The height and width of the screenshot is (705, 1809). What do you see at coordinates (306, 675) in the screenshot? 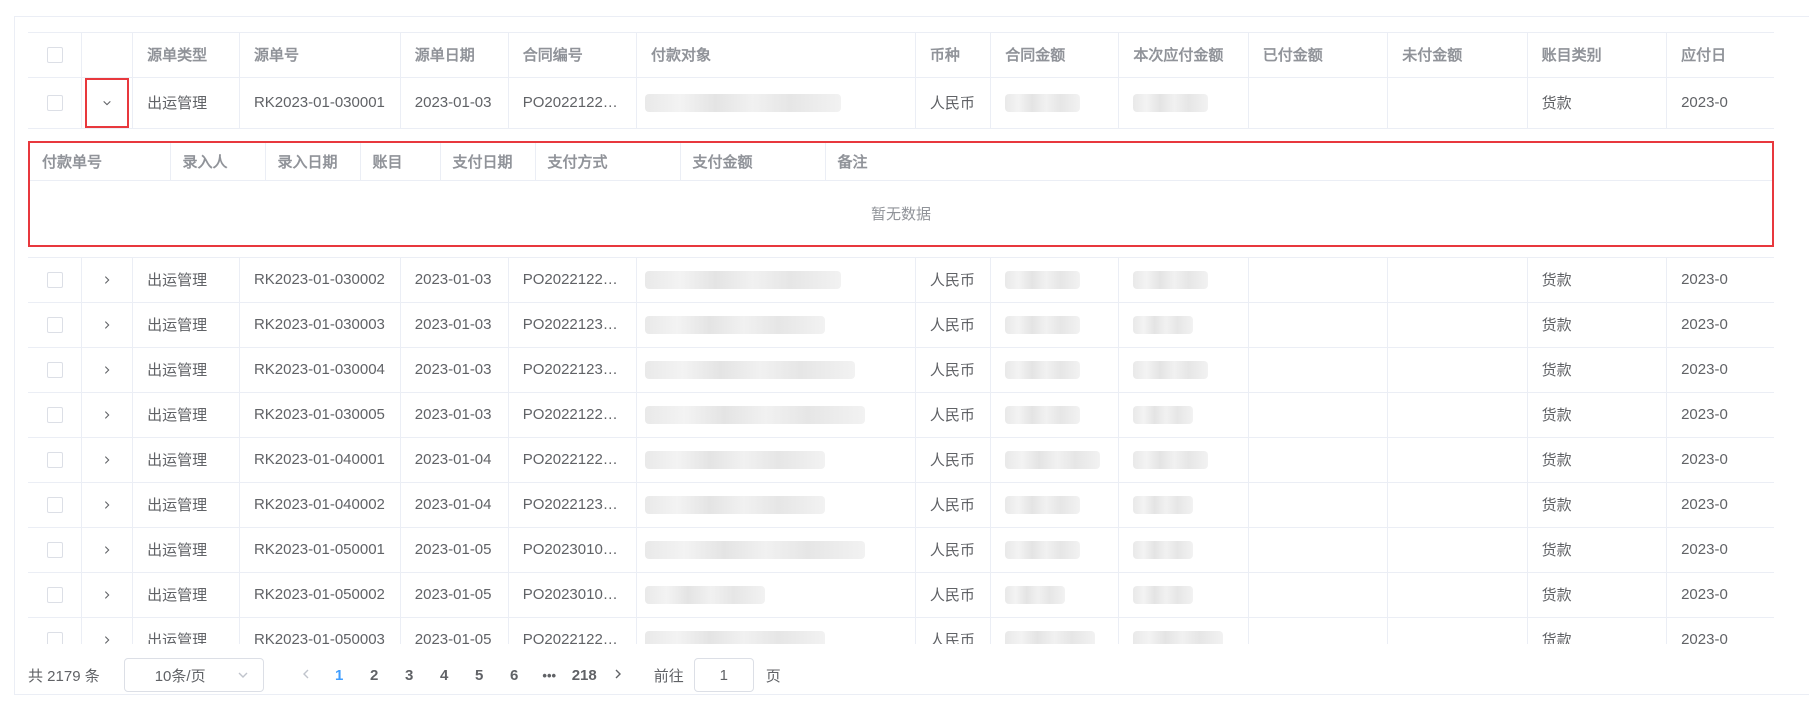
I see `prev-page-button` at bounding box center [306, 675].